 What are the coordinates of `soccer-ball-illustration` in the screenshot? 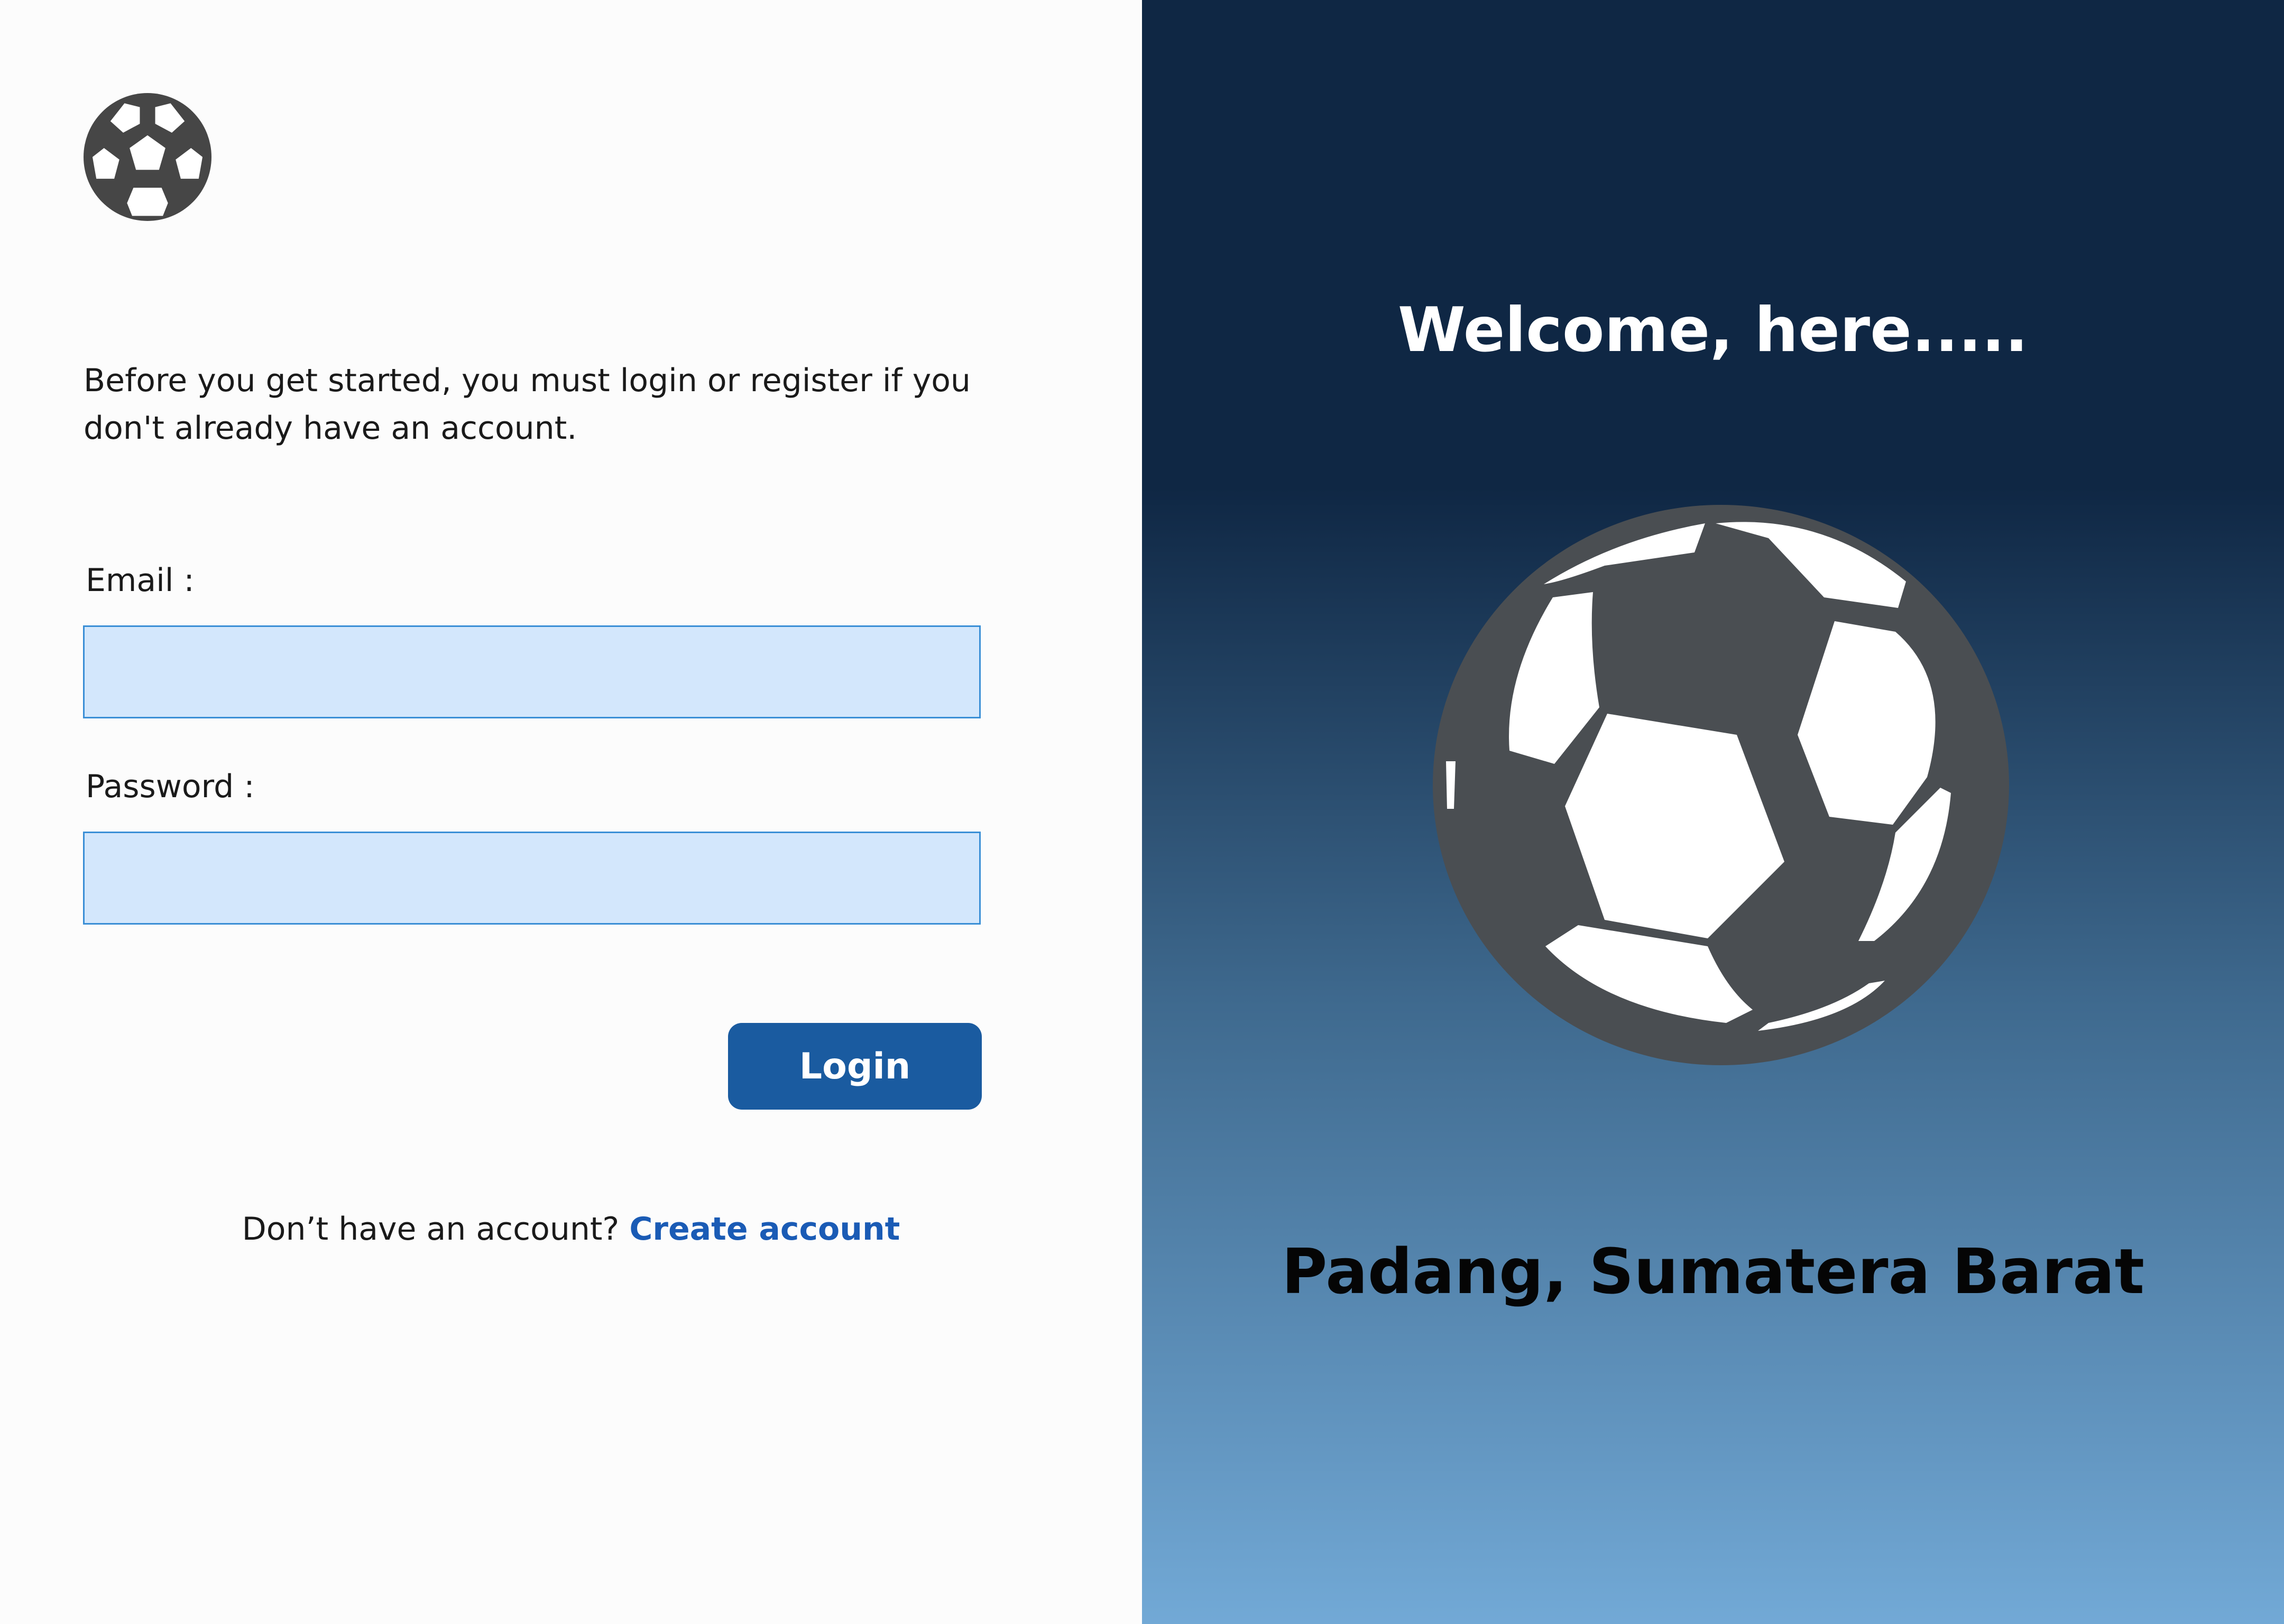 It's located at (1721, 785).